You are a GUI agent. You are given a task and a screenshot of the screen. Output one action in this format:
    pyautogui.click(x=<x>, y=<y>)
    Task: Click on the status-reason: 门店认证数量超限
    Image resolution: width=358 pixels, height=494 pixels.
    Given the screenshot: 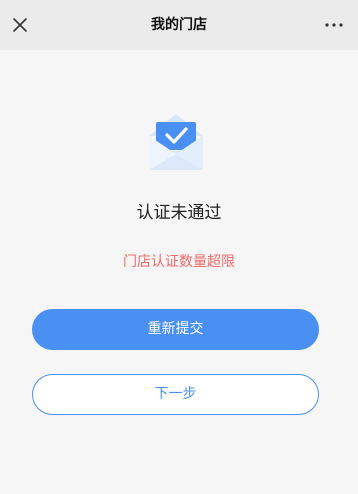 What is the action you would take?
    pyautogui.click(x=179, y=262)
    